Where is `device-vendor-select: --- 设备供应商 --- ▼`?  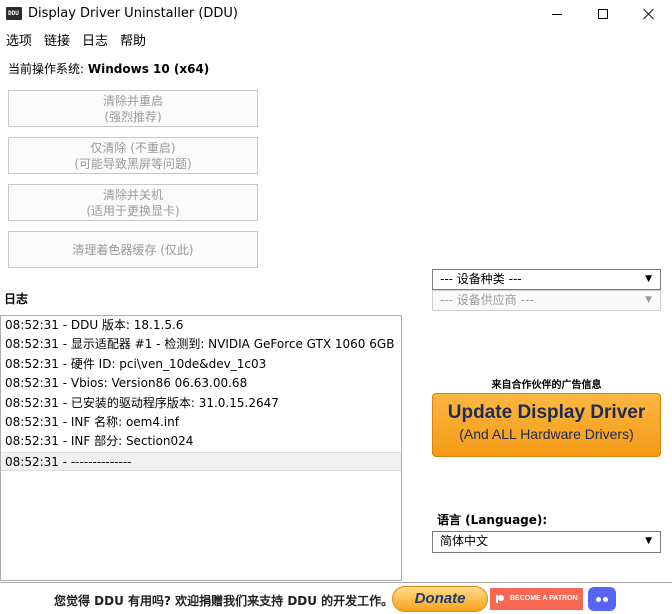 device-vendor-select: --- 设备供应商 --- ▼ is located at coordinates (546, 300).